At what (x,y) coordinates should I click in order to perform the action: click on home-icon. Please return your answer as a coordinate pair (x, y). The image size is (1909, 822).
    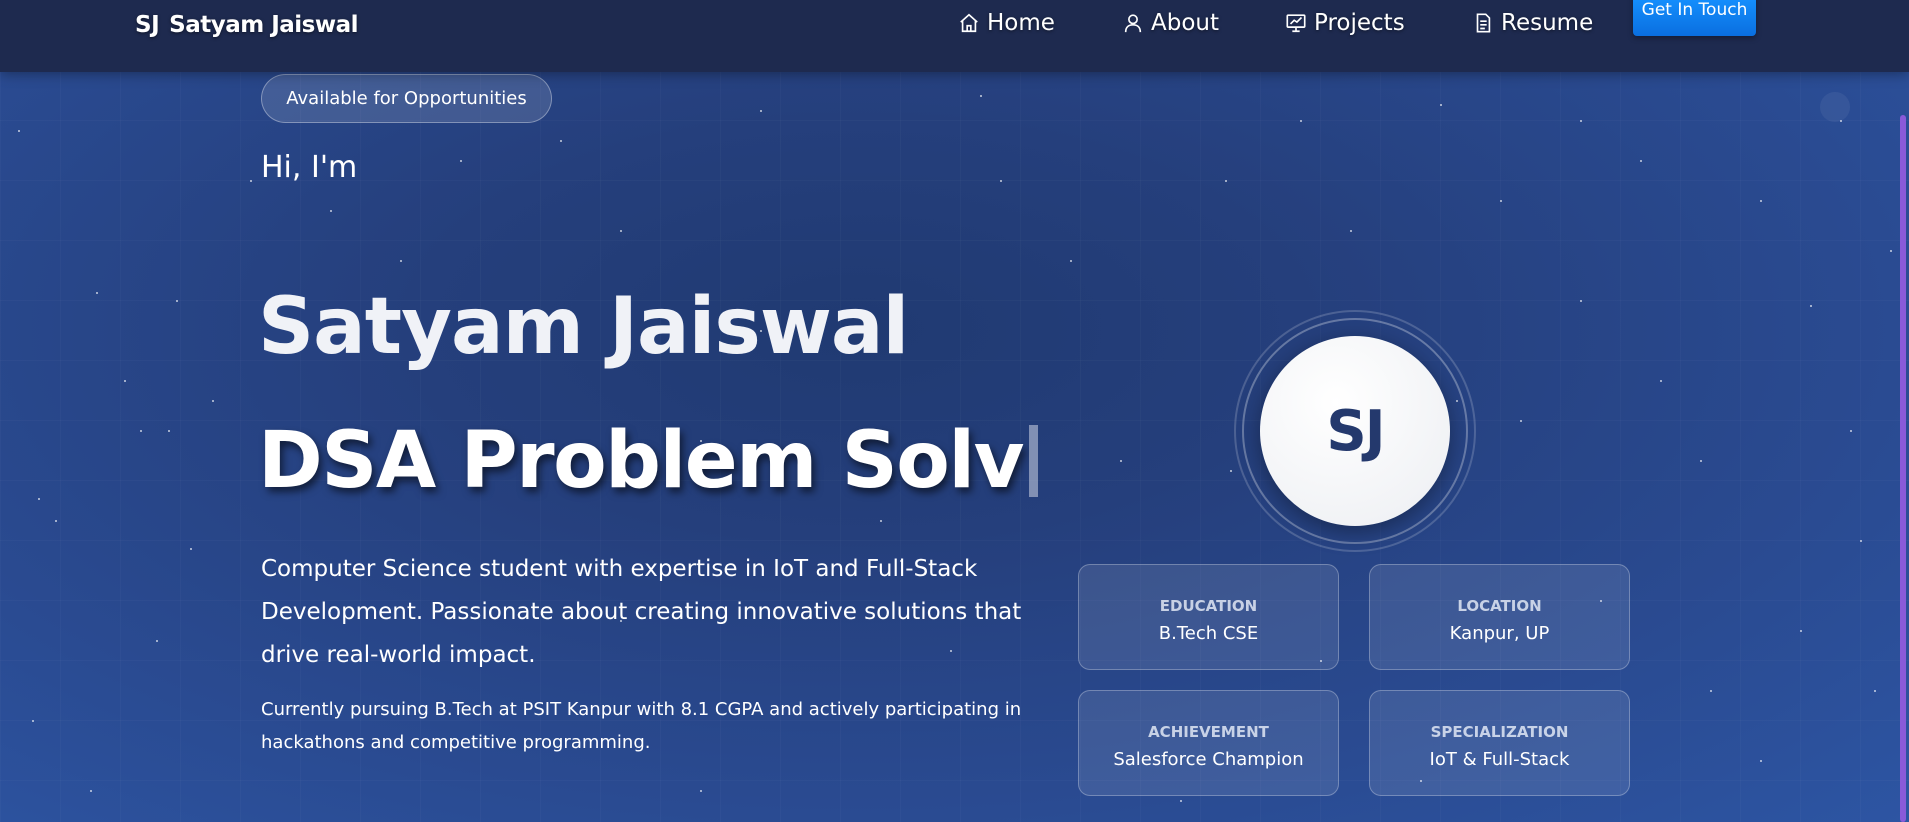
    Looking at the image, I should click on (969, 23).